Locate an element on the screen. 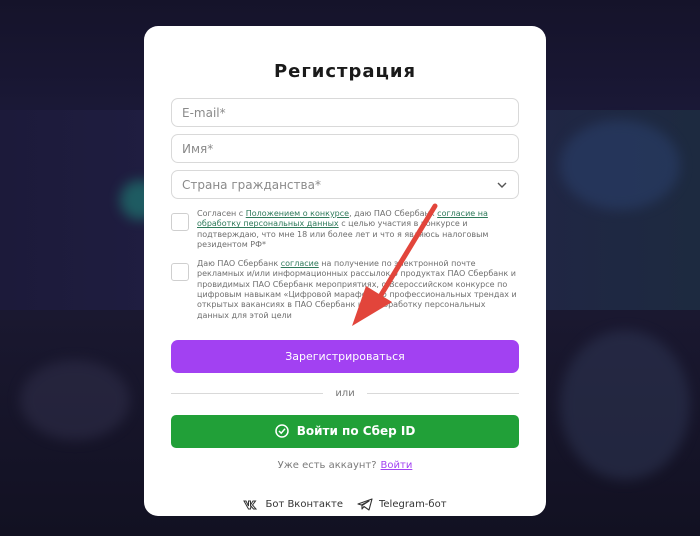  sber-id-button: Войти по Сбер ID is located at coordinates (345, 431).